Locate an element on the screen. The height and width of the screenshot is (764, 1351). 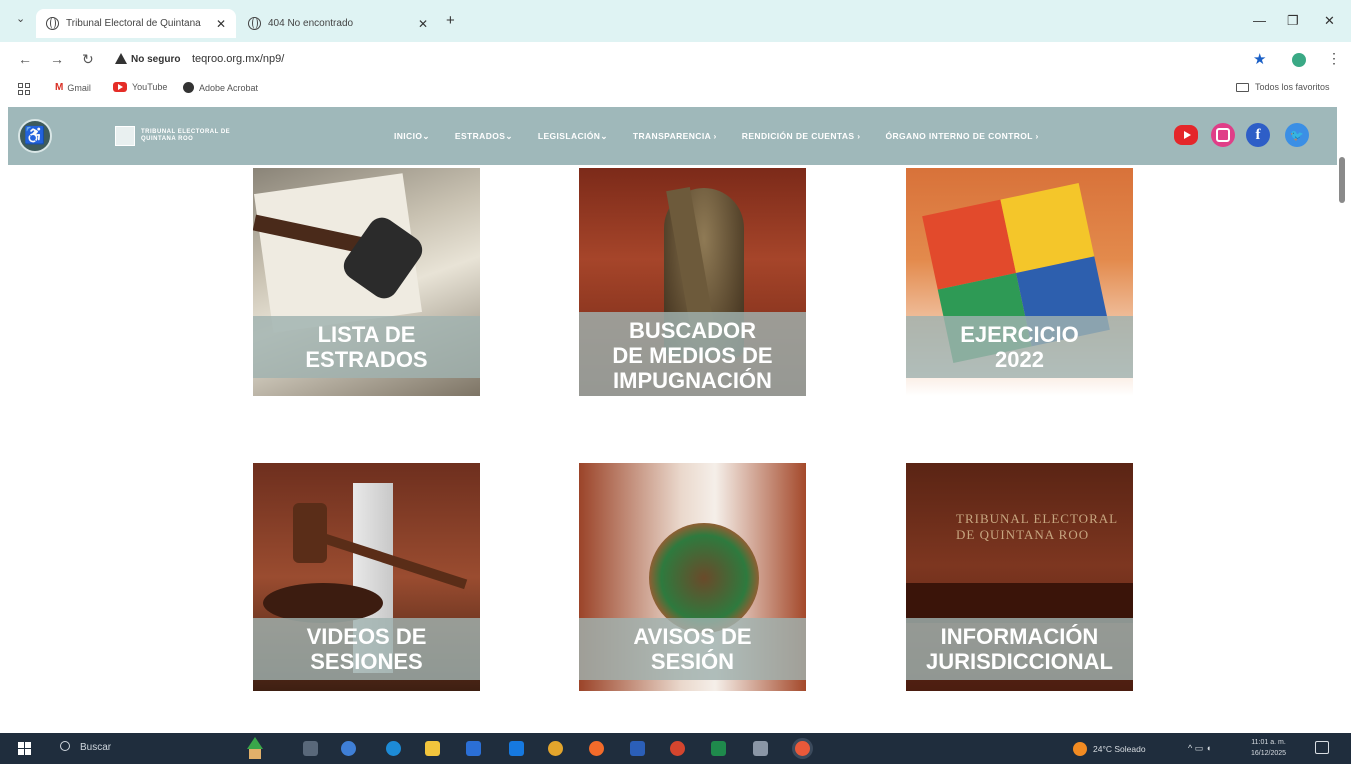
courtroom-desk-image is located at coordinates (1019, 603).